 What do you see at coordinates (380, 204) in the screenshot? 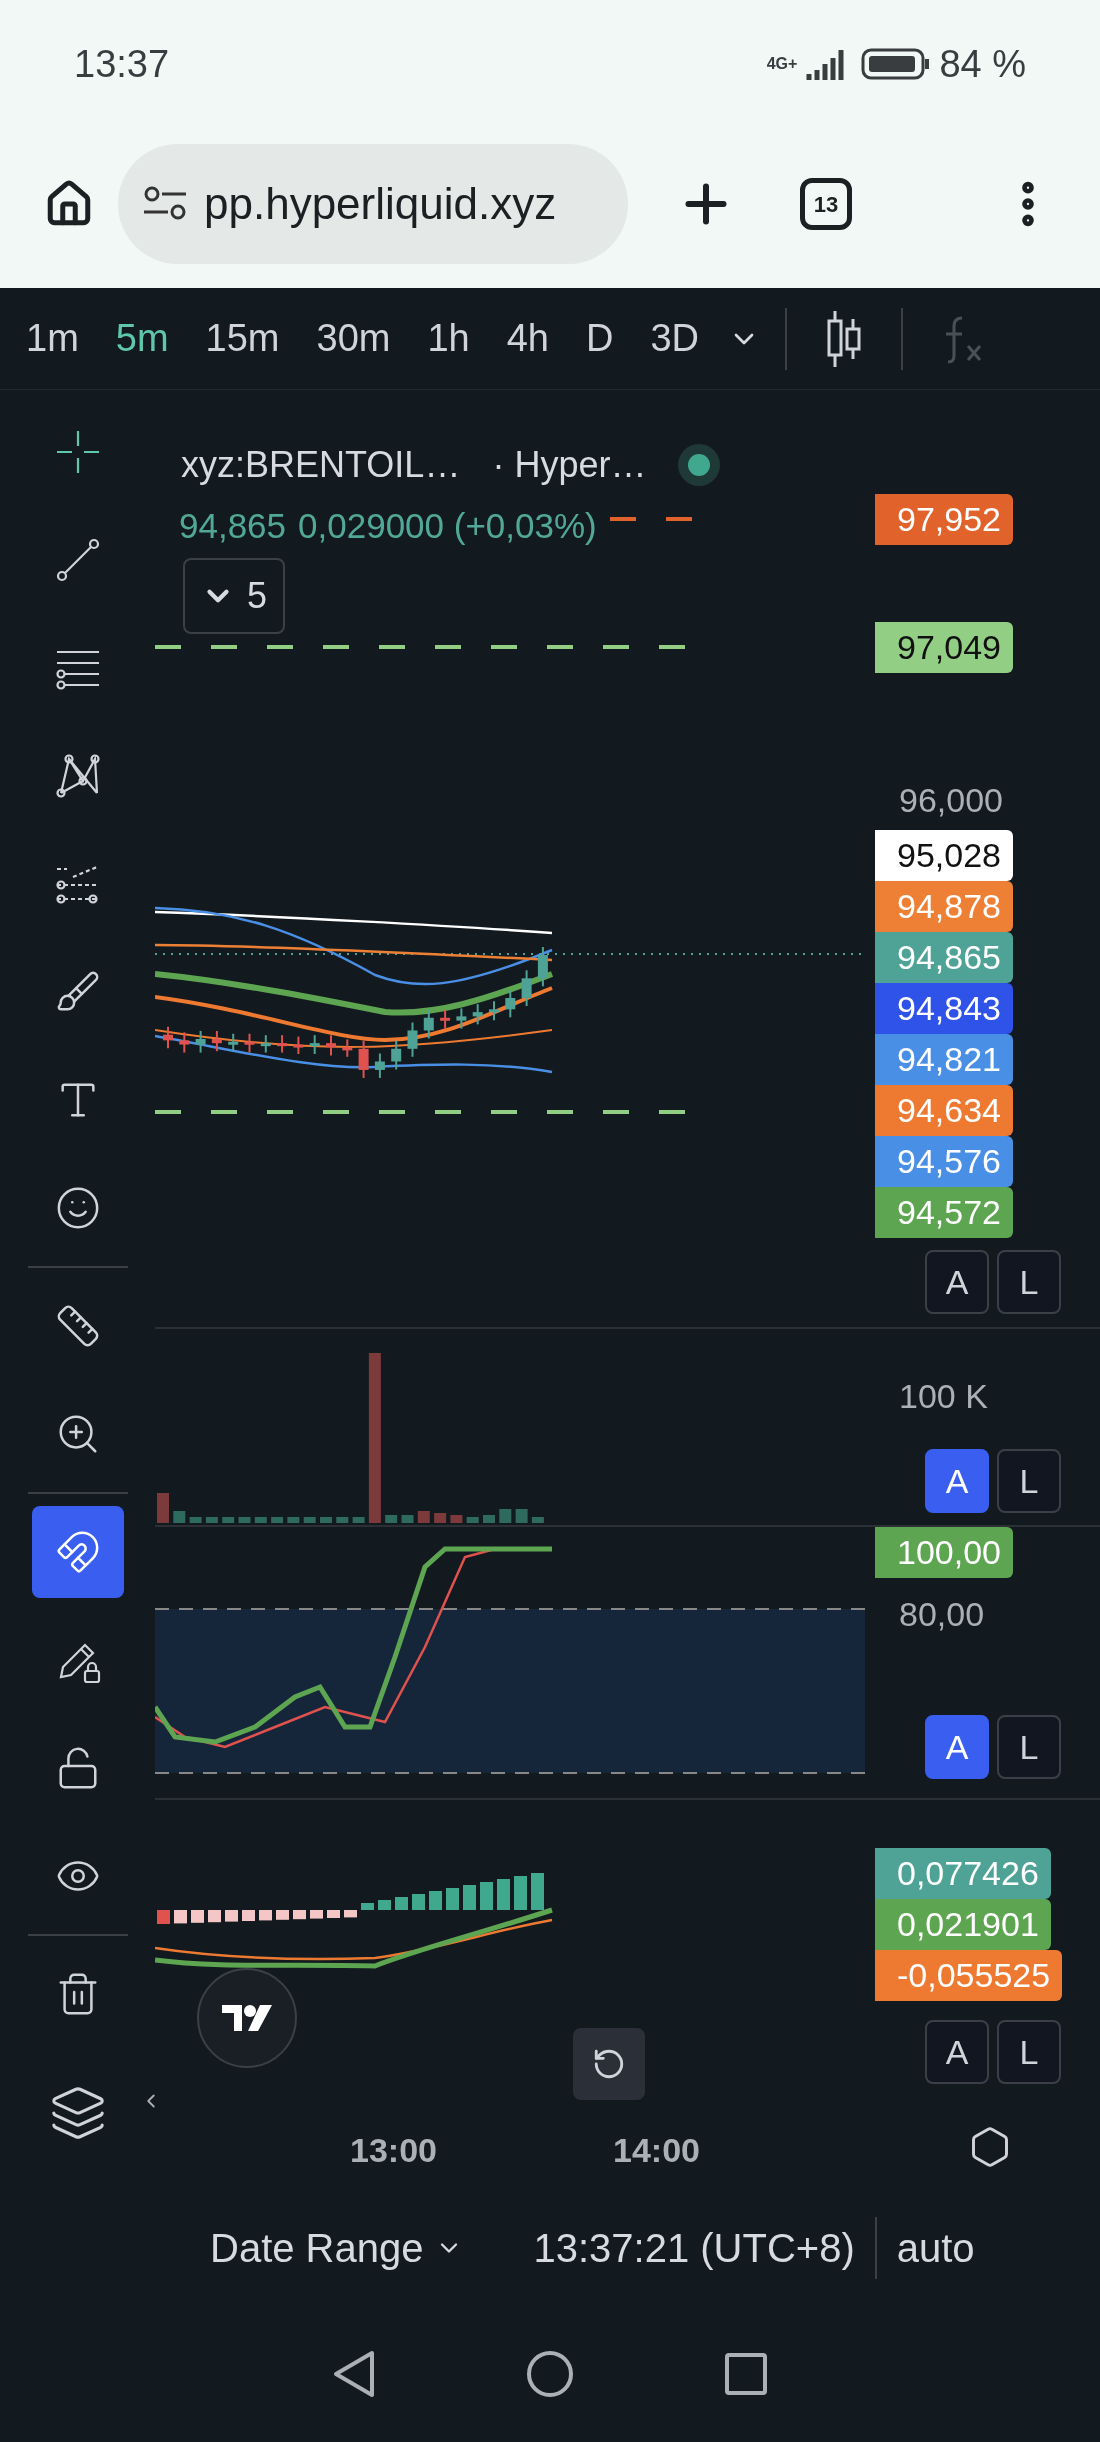
I see `url-text: pp.hyperliquid.xyz` at bounding box center [380, 204].